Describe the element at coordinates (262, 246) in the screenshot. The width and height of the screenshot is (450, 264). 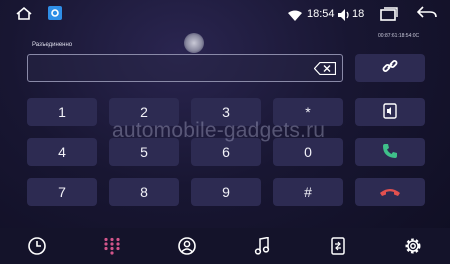
I see `music-icon` at that location.